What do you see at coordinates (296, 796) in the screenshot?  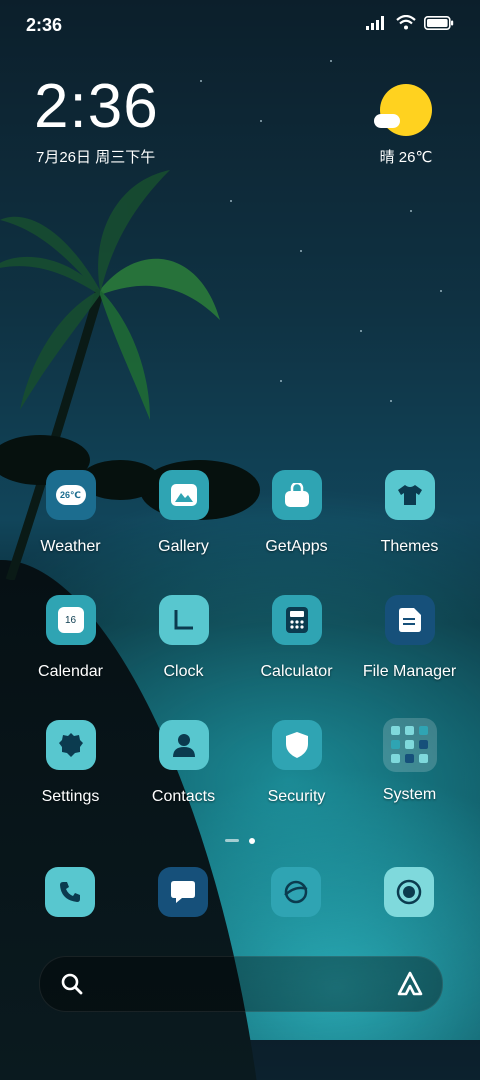 I see `app-label: Security` at bounding box center [296, 796].